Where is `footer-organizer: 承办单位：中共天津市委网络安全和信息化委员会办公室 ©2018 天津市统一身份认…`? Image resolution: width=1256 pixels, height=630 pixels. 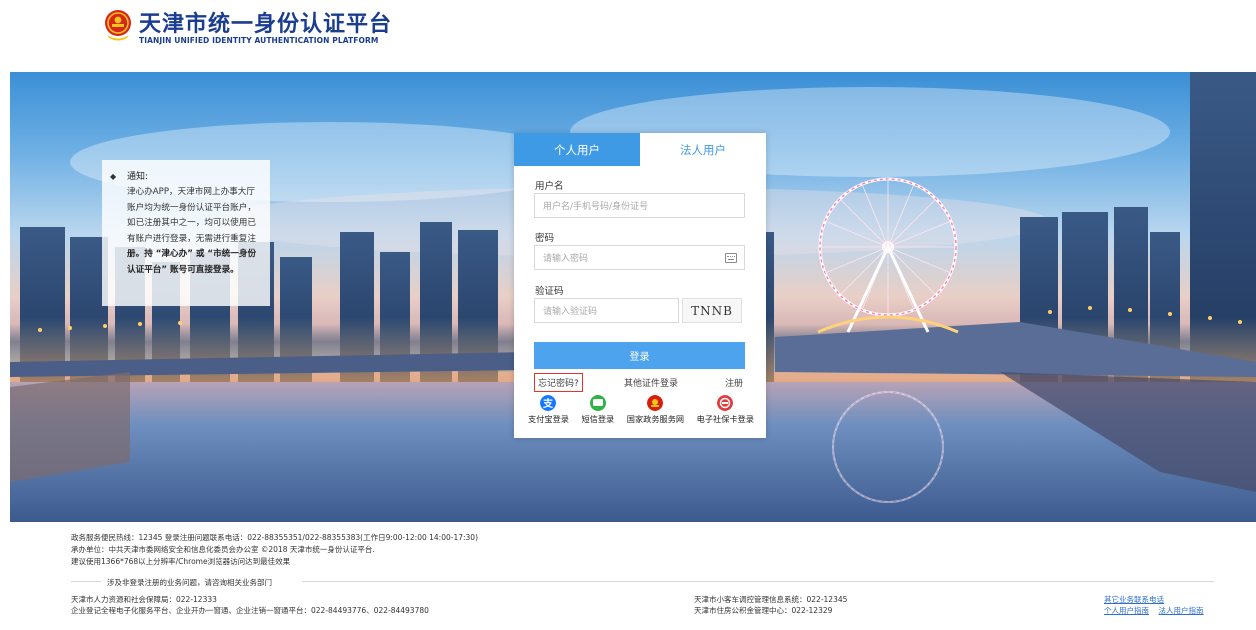
footer-organizer: 承办单位：中共天津市委网络安全和信息化委员会办公室 ©2018 天津市统一身份认… is located at coordinates (223, 549).